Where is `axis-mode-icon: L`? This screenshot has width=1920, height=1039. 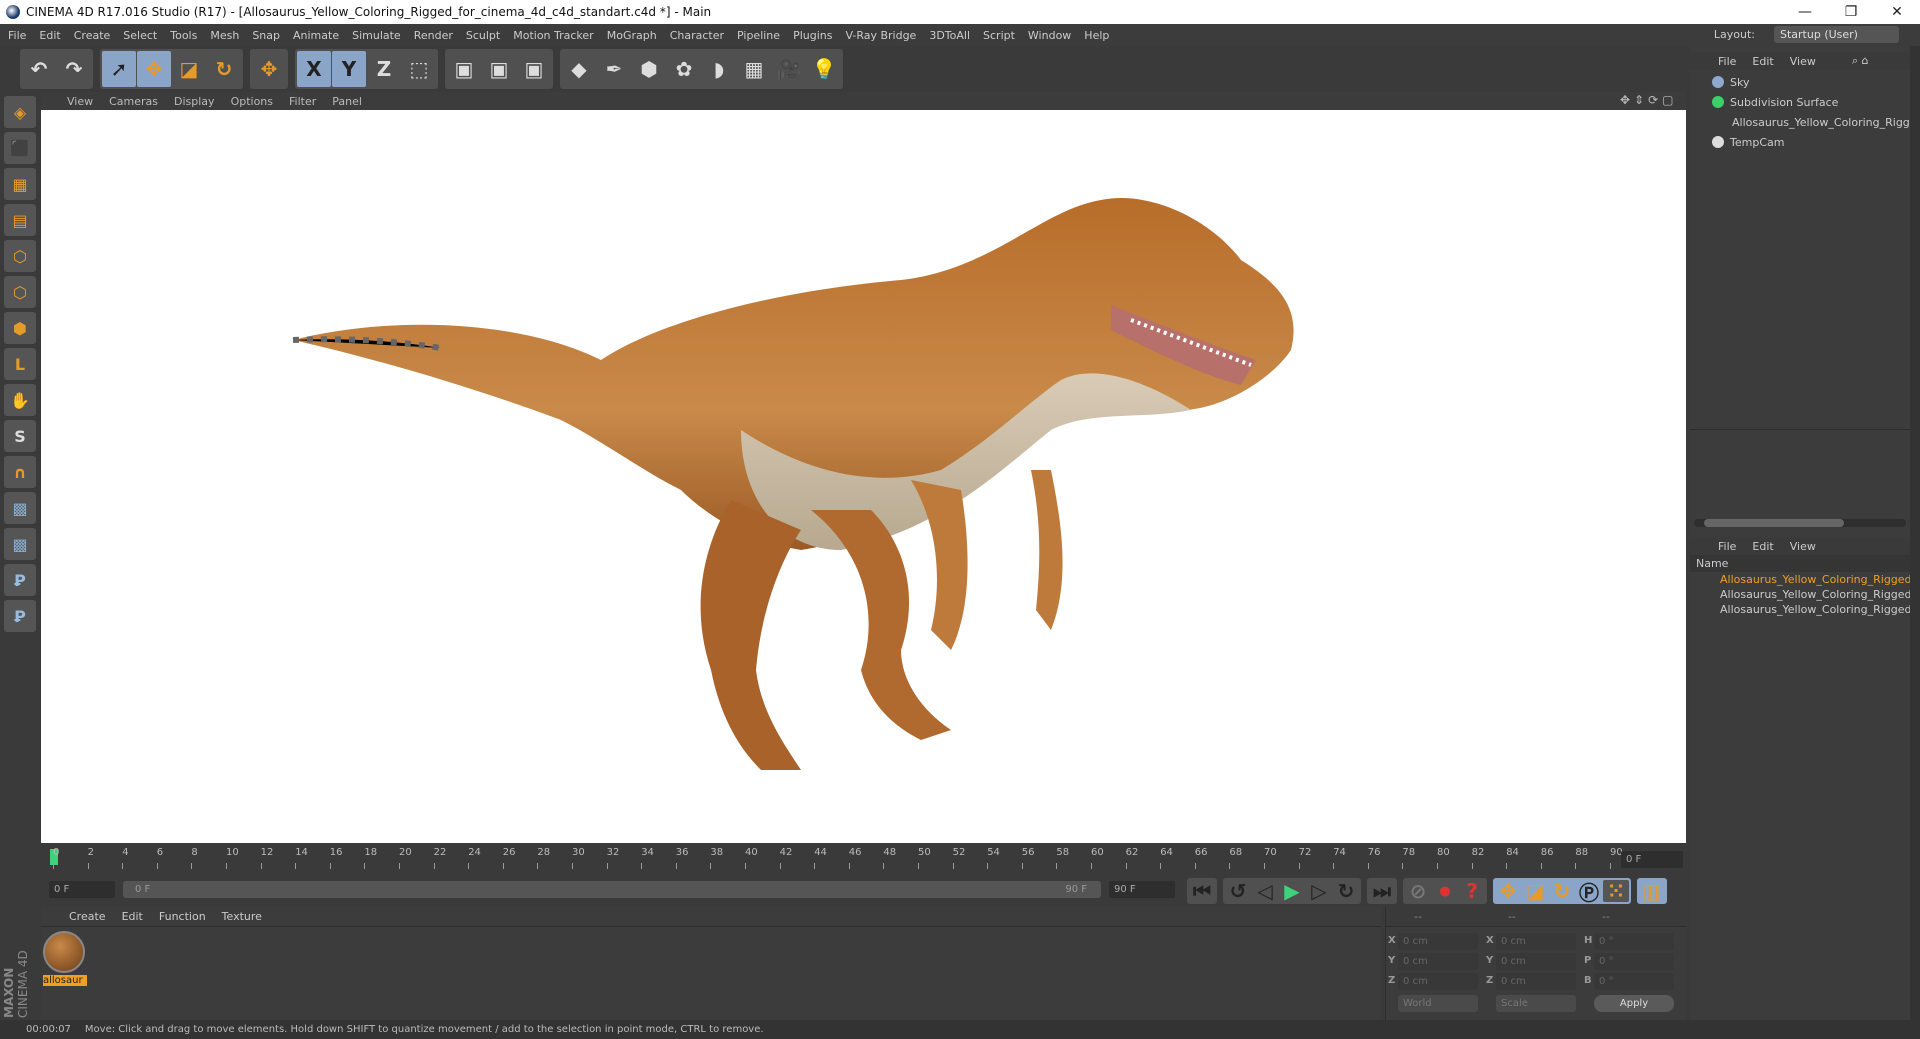 axis-mode-icon: L is located at coordinates (20, 364).